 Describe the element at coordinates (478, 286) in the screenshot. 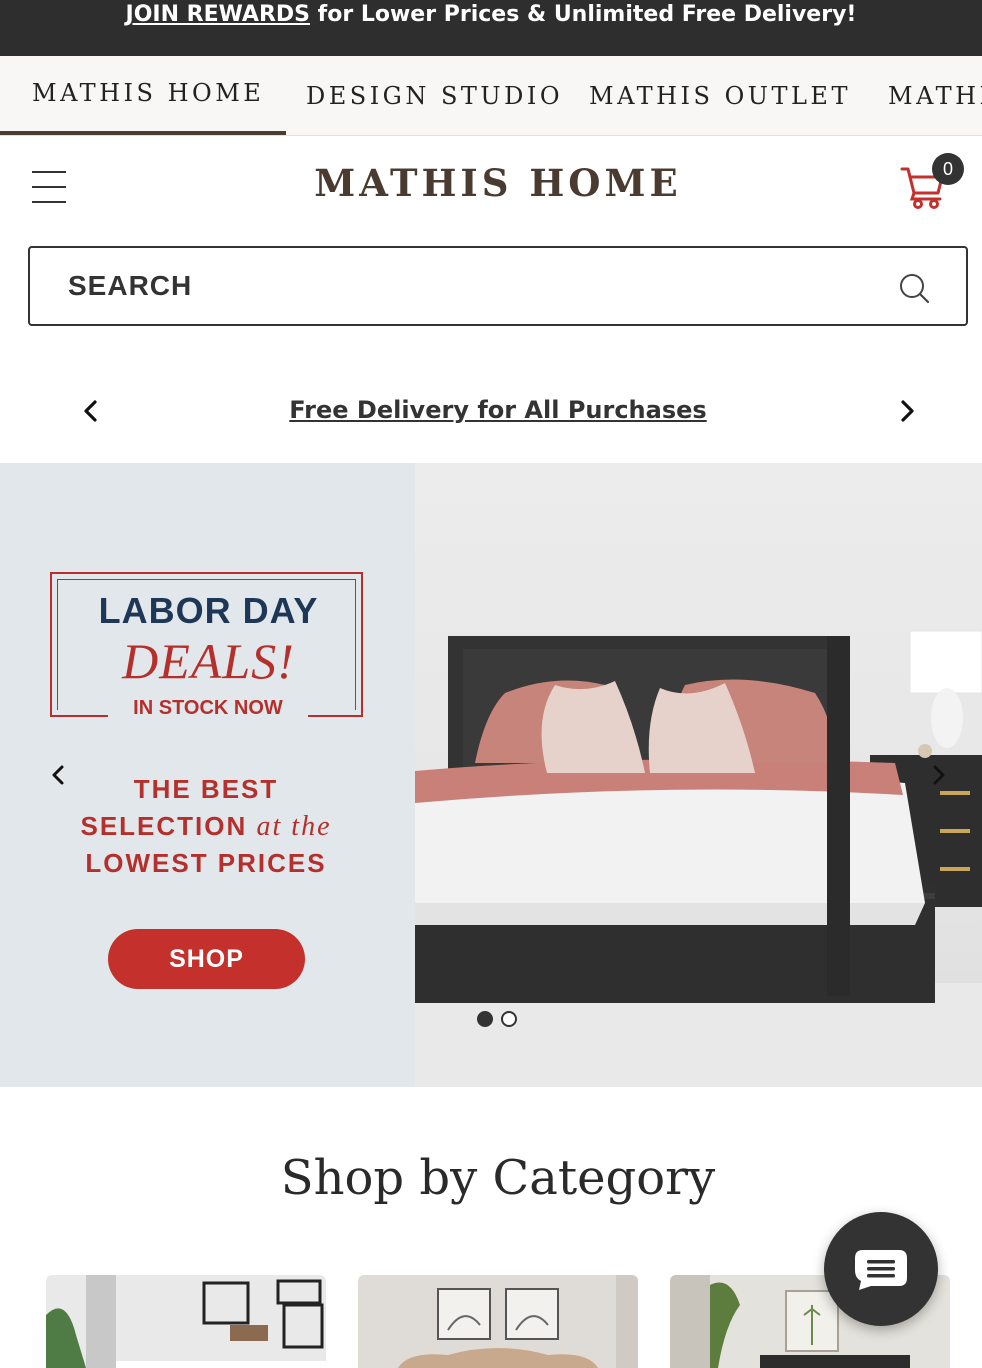

I see `search-input` at that location.